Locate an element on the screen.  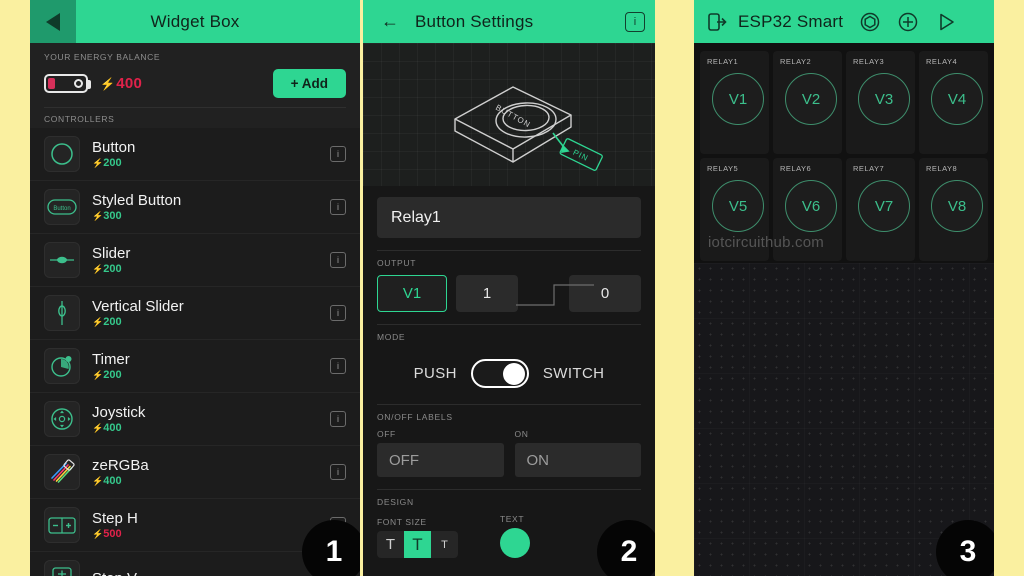
isometric-button-illustration: BUTTON PIN is located at coordinates (509, 114).